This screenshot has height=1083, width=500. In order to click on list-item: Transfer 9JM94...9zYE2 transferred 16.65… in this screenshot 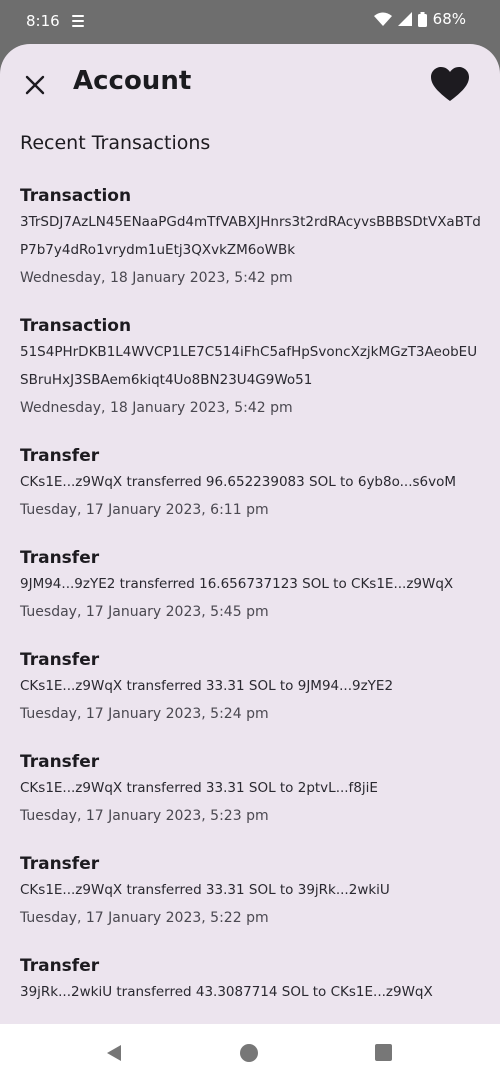, I will do `click(251, 586)`.